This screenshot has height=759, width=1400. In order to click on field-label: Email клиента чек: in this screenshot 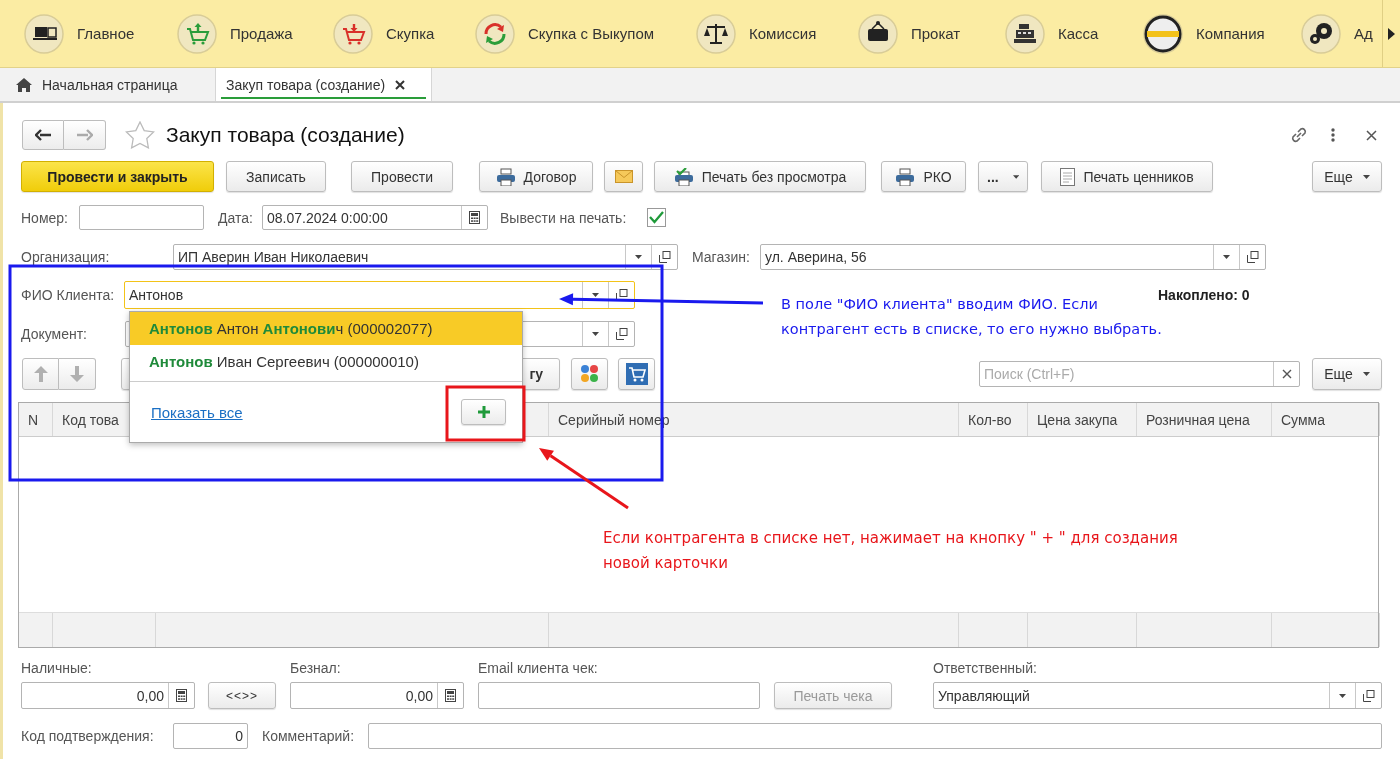, I will do `click(538, 668)`.